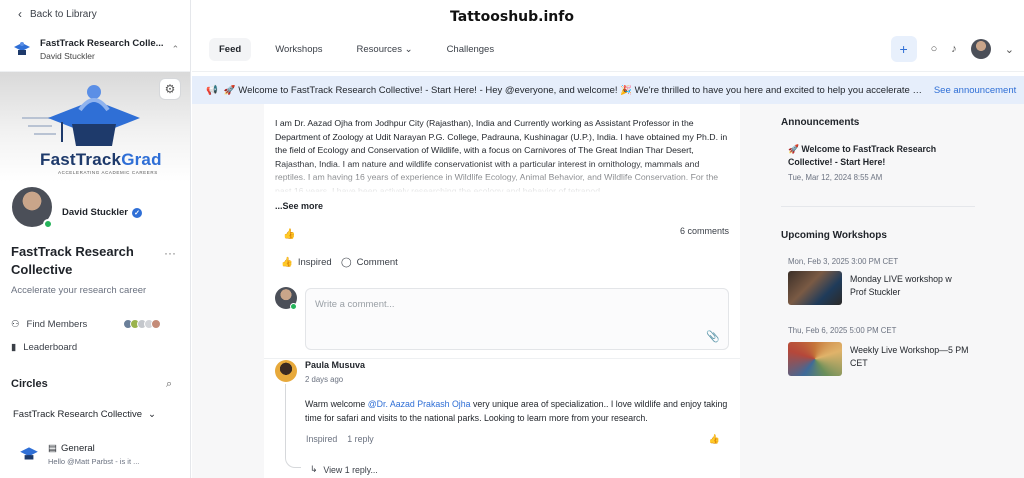 The image size is (1024, 478). Describe the element at coordinates (15, 324) in the screenshot. I see `user-icon: ⚇` at that location.